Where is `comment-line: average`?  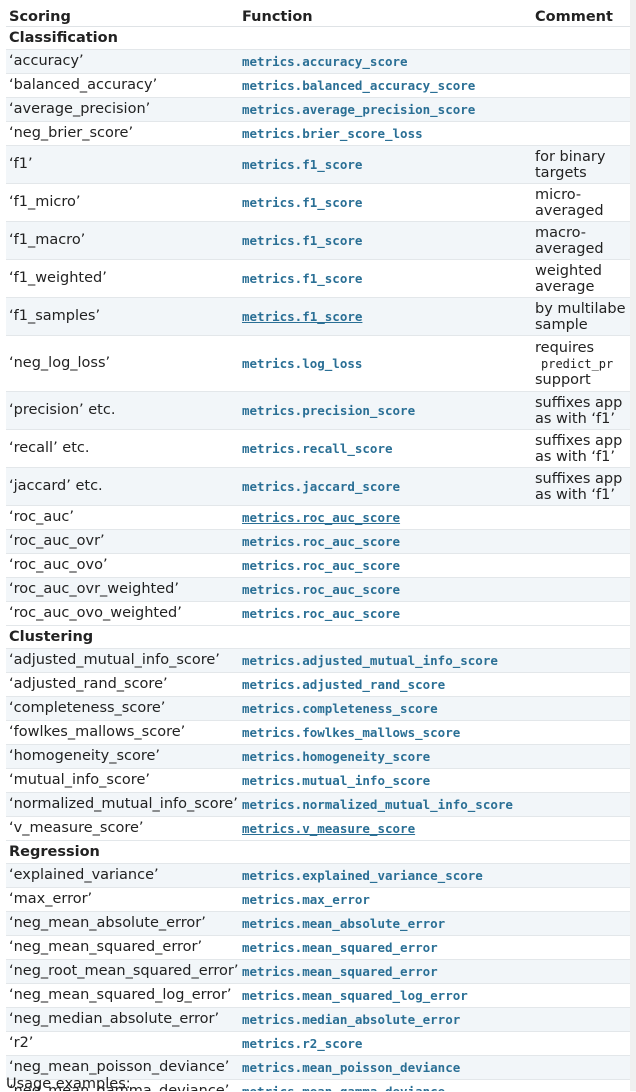 comment-line: average is located at coordinates (565, 286).